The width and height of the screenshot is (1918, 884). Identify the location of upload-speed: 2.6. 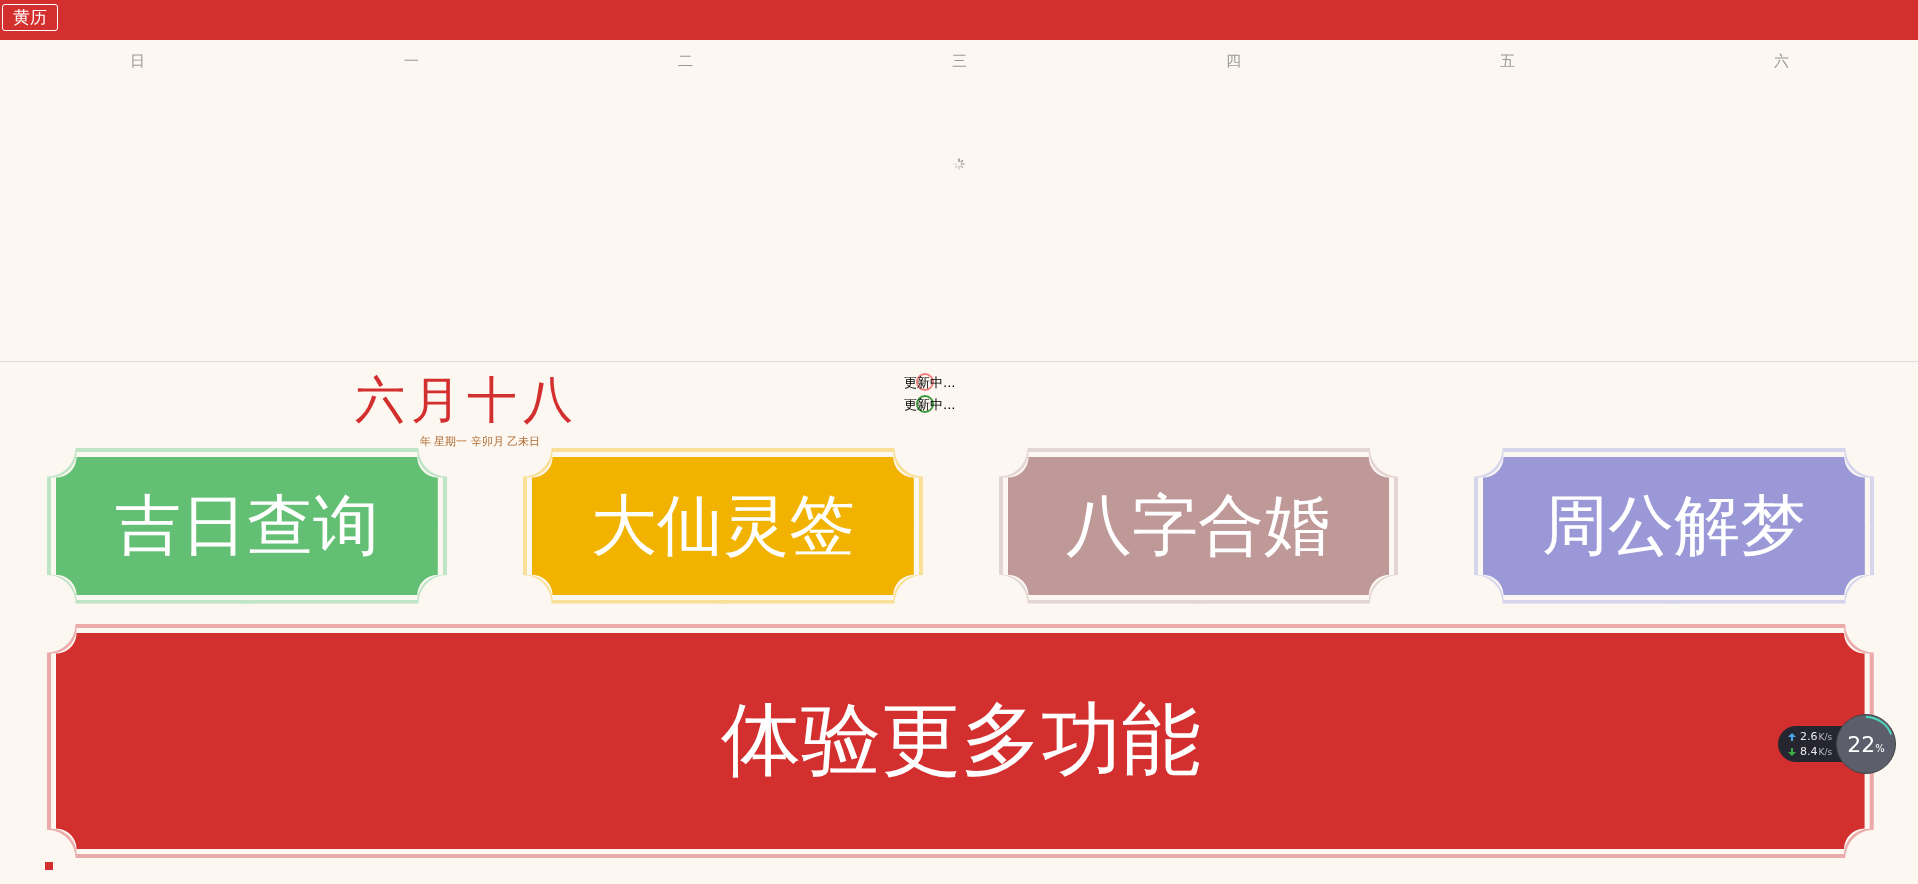
(1809, 736).